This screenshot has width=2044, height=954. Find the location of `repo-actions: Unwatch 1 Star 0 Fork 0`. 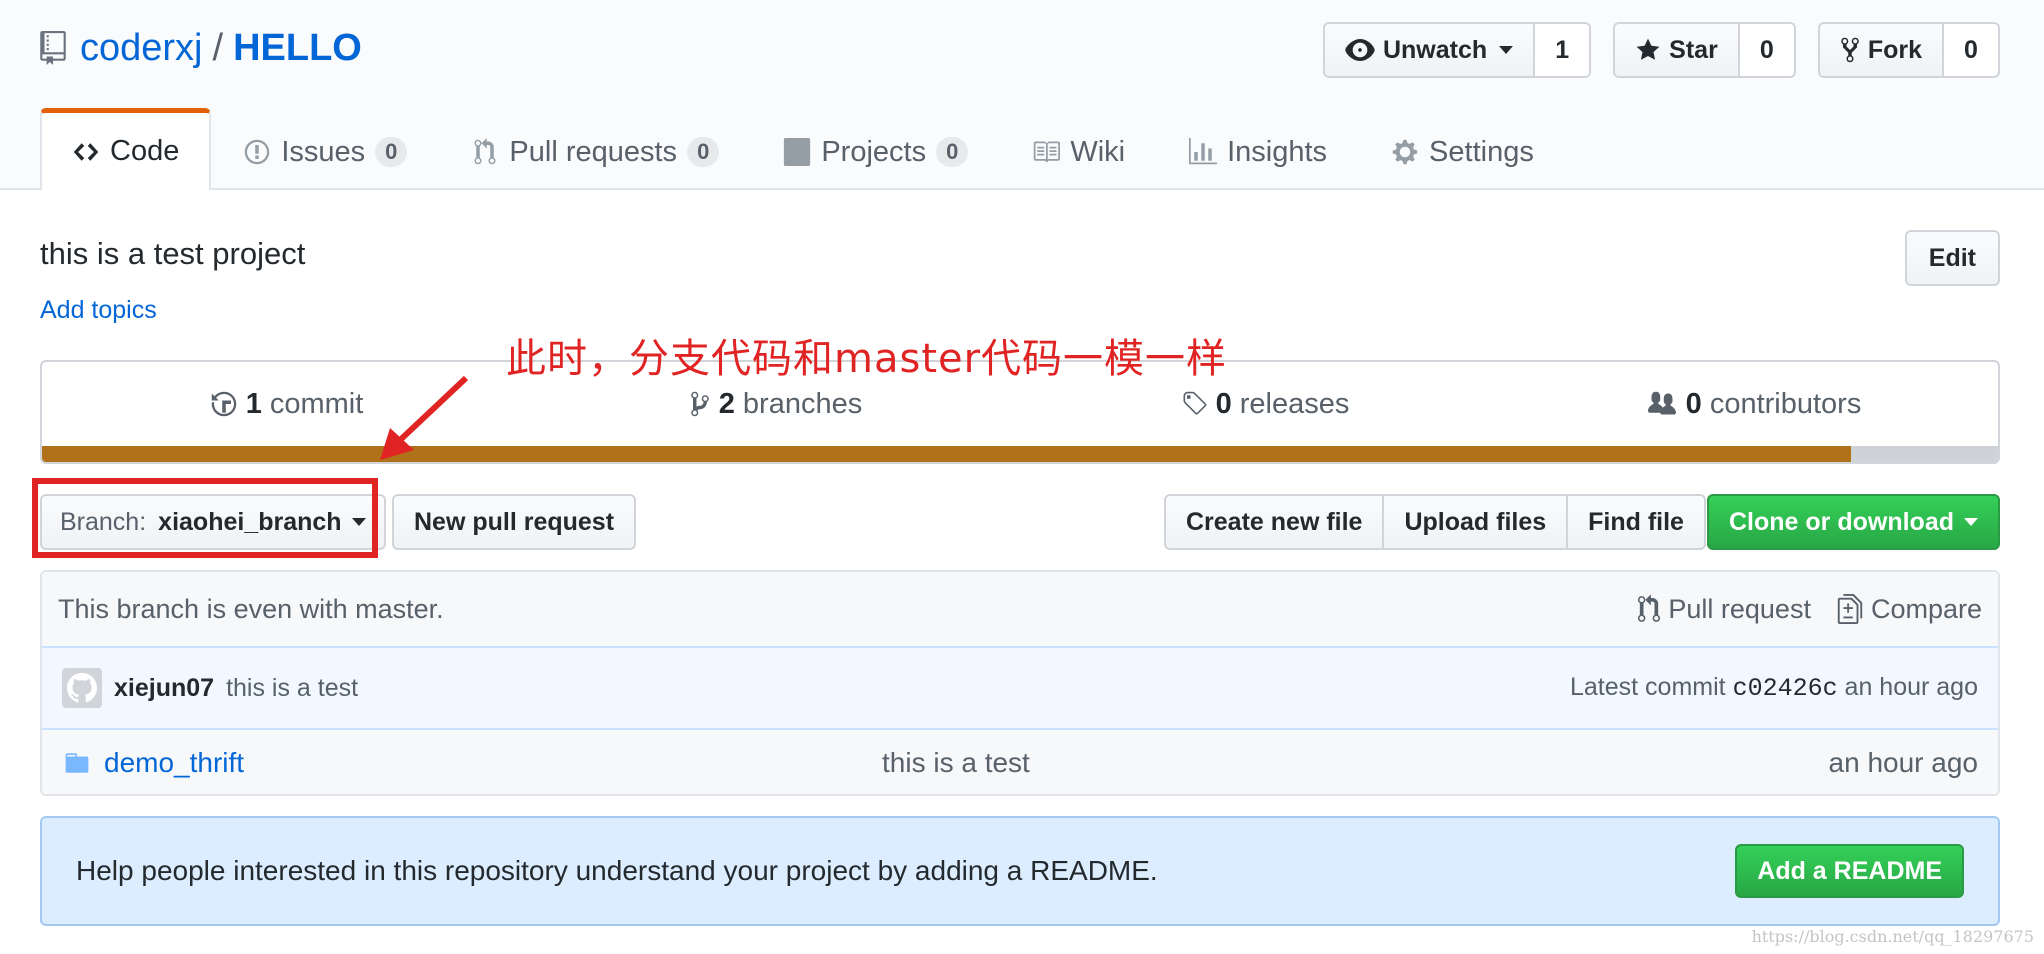

repo-actions: Unwatch 1 Star 0 Fork 0 is located at coordinates (1661, 50).